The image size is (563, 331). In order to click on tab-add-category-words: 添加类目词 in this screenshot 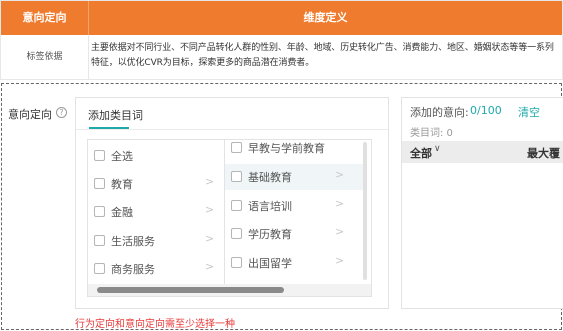, I will do `click(115, 115)`.